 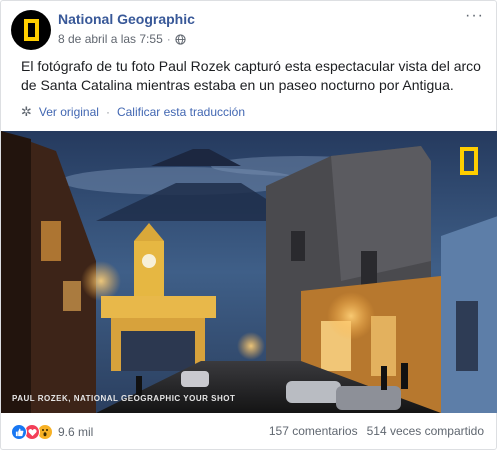 I want to click on gear-icon: ✲, so click(x=26, y=111).